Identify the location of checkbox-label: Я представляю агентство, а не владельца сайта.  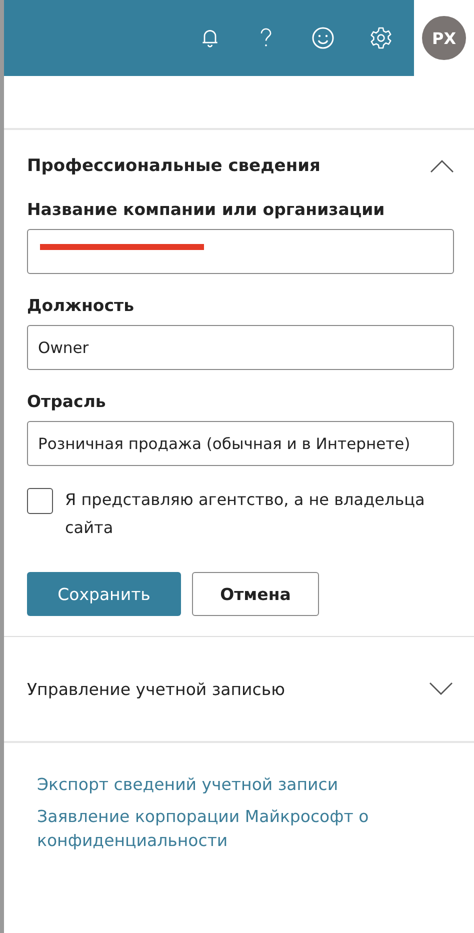
(245, 514).